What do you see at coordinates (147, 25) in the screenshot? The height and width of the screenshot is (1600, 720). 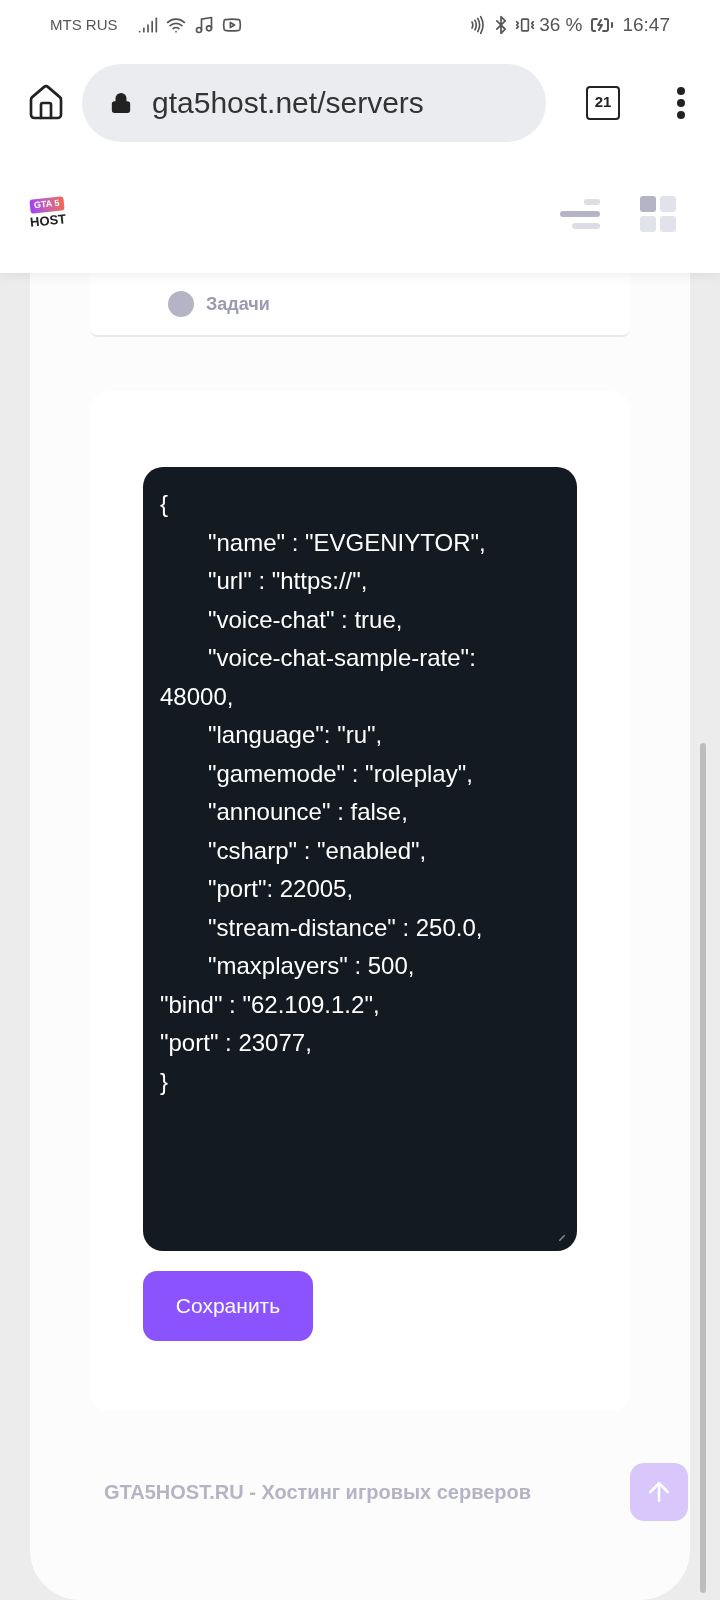 I see `signal-icon` at bounding box center [147, 25].